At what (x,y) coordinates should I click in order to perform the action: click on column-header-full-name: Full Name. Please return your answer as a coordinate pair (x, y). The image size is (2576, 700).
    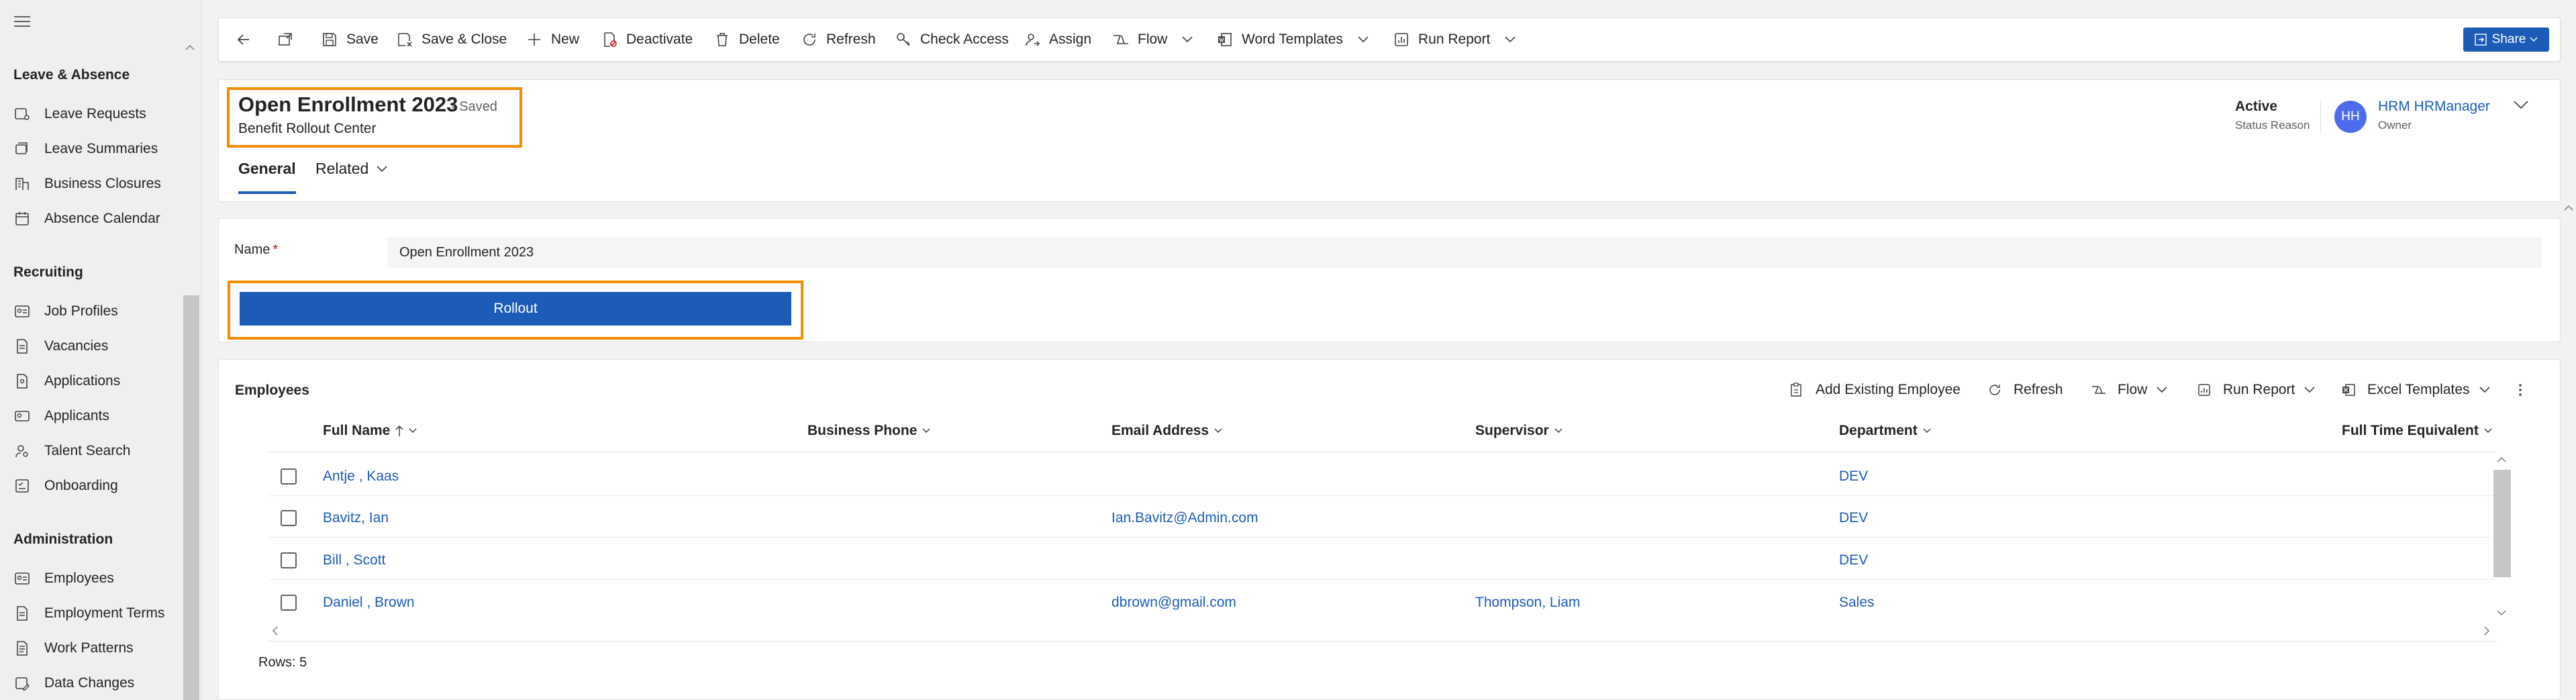
    Looking at the image, I should click on (370, 431).